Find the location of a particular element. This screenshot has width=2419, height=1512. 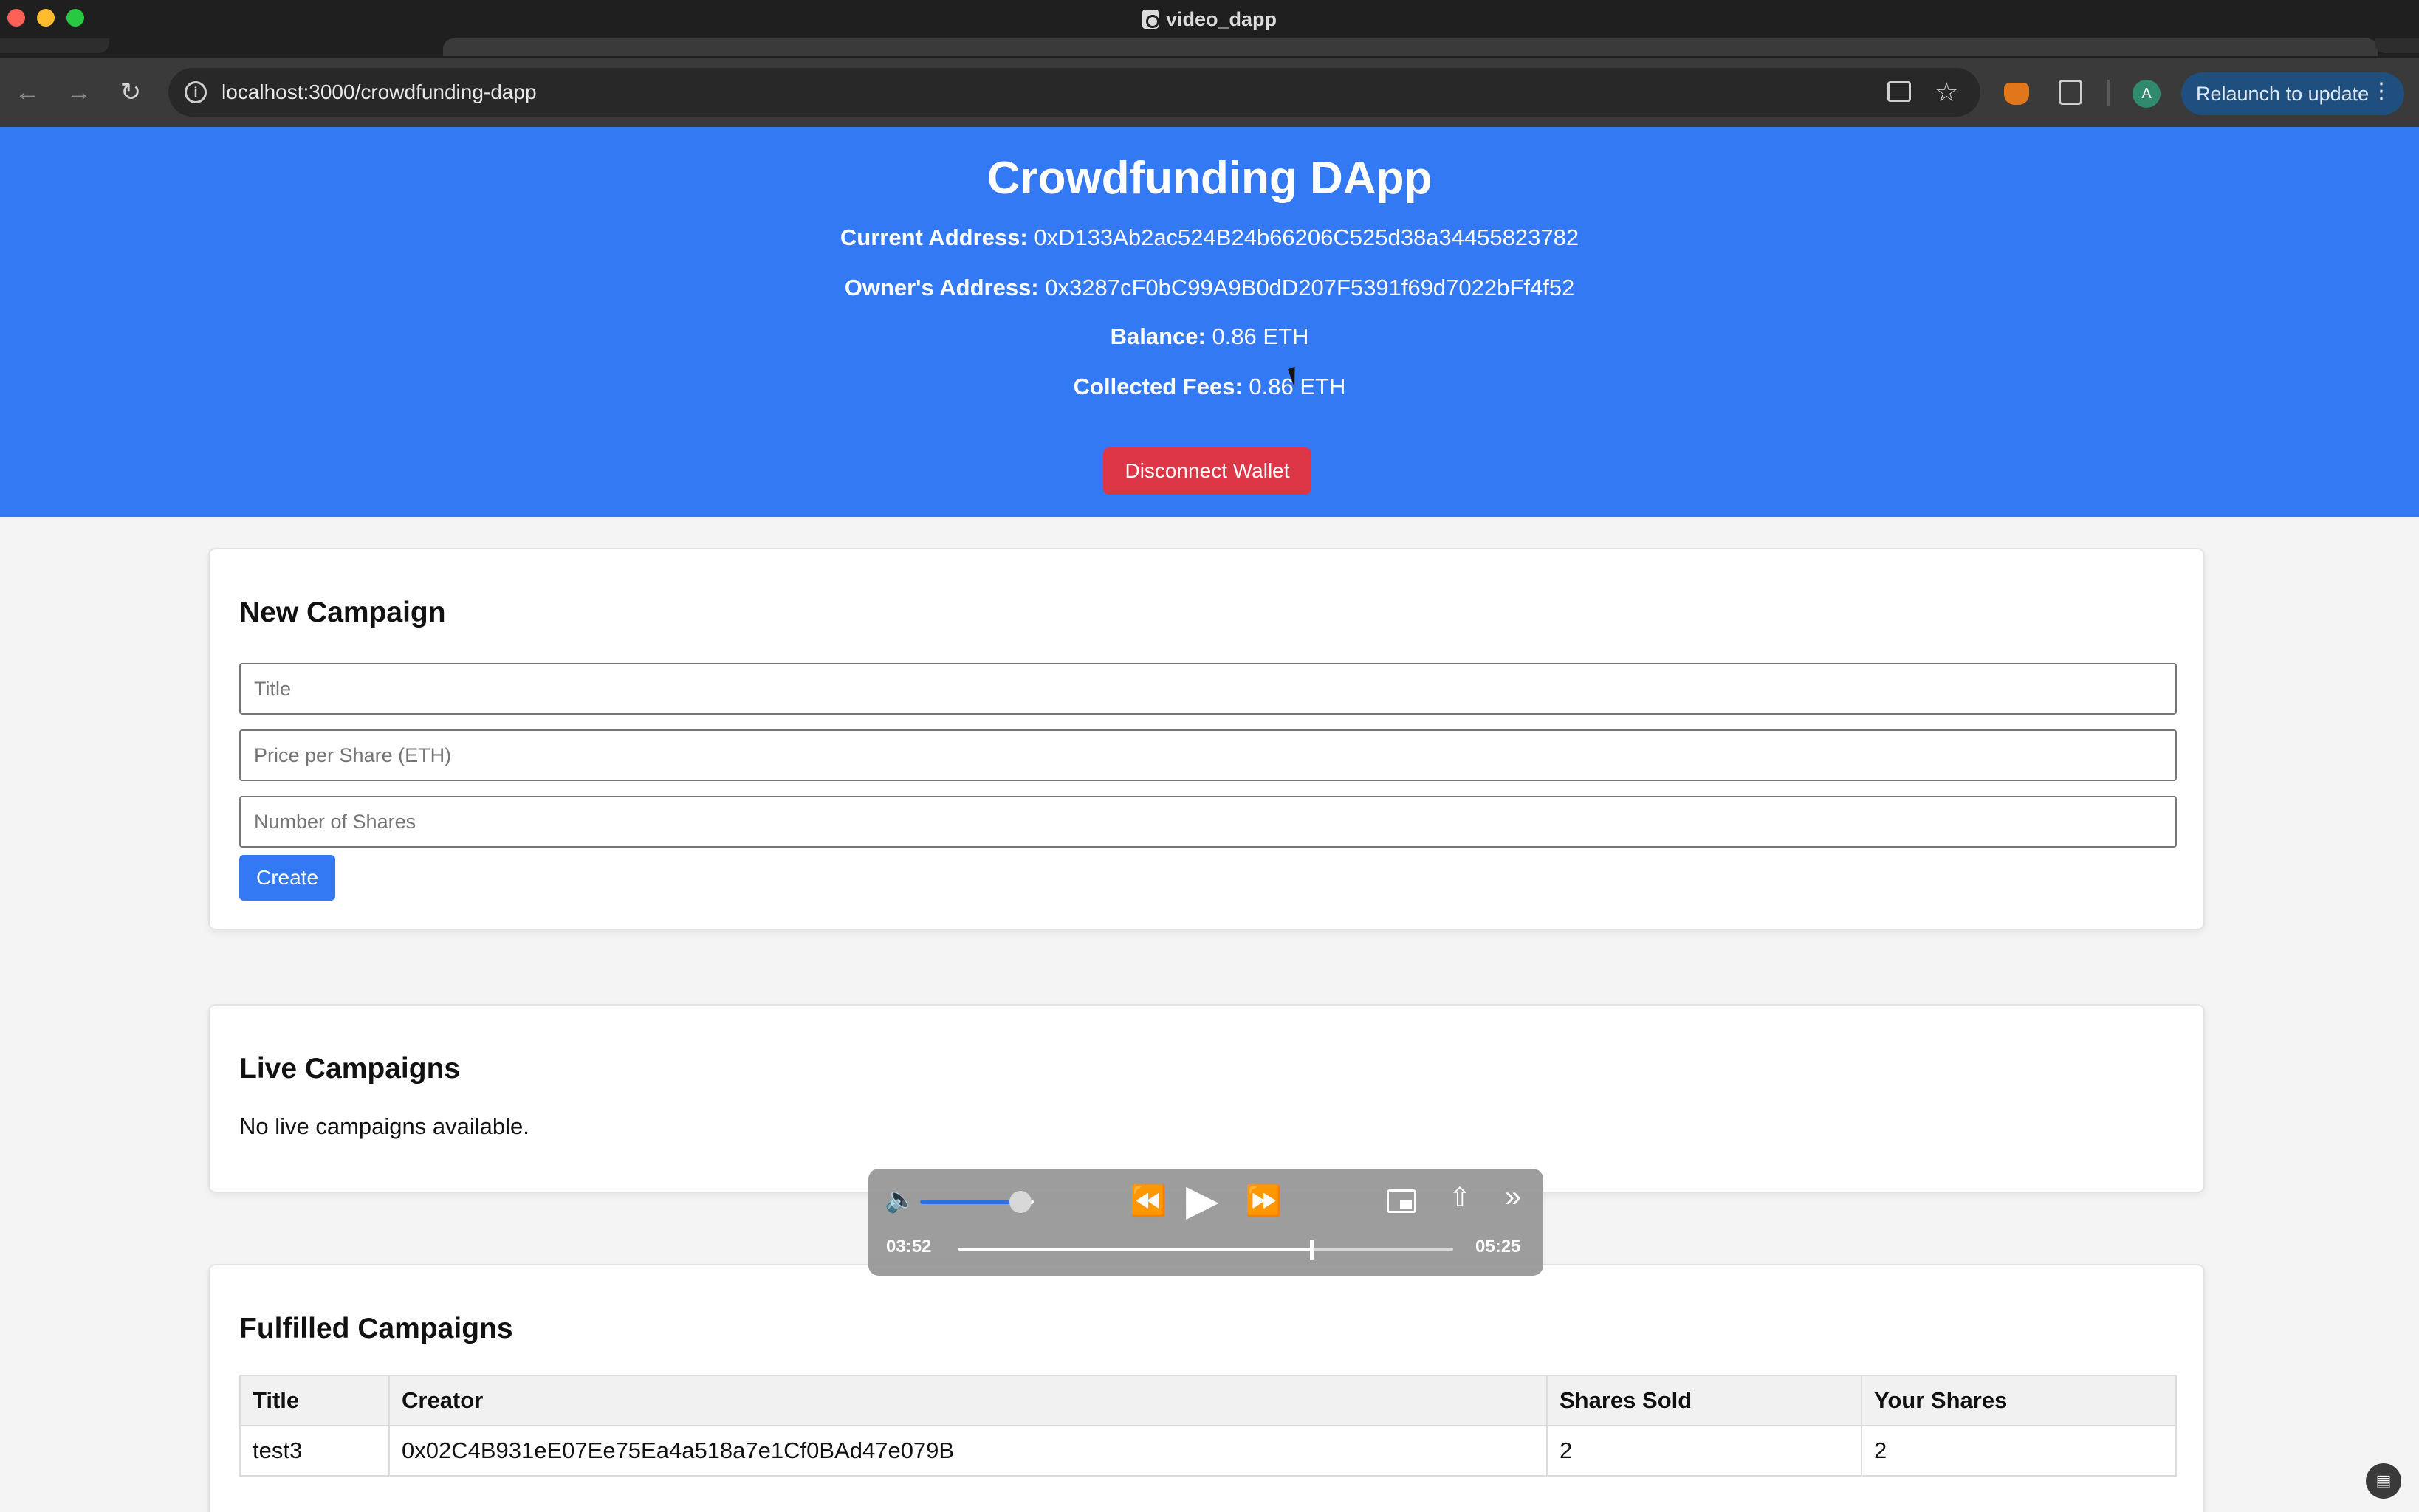

more-icon: » is located at coordinates (1513, 1197).